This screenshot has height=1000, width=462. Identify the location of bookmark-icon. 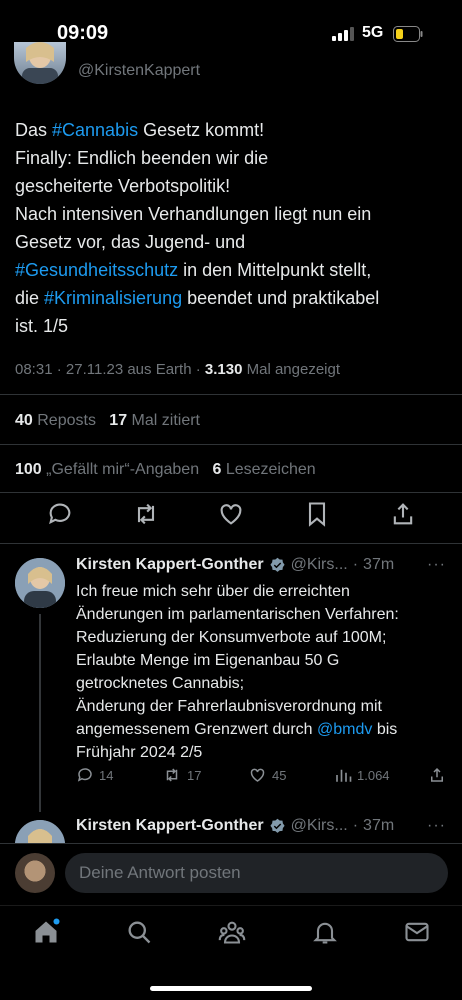
(317, 514).